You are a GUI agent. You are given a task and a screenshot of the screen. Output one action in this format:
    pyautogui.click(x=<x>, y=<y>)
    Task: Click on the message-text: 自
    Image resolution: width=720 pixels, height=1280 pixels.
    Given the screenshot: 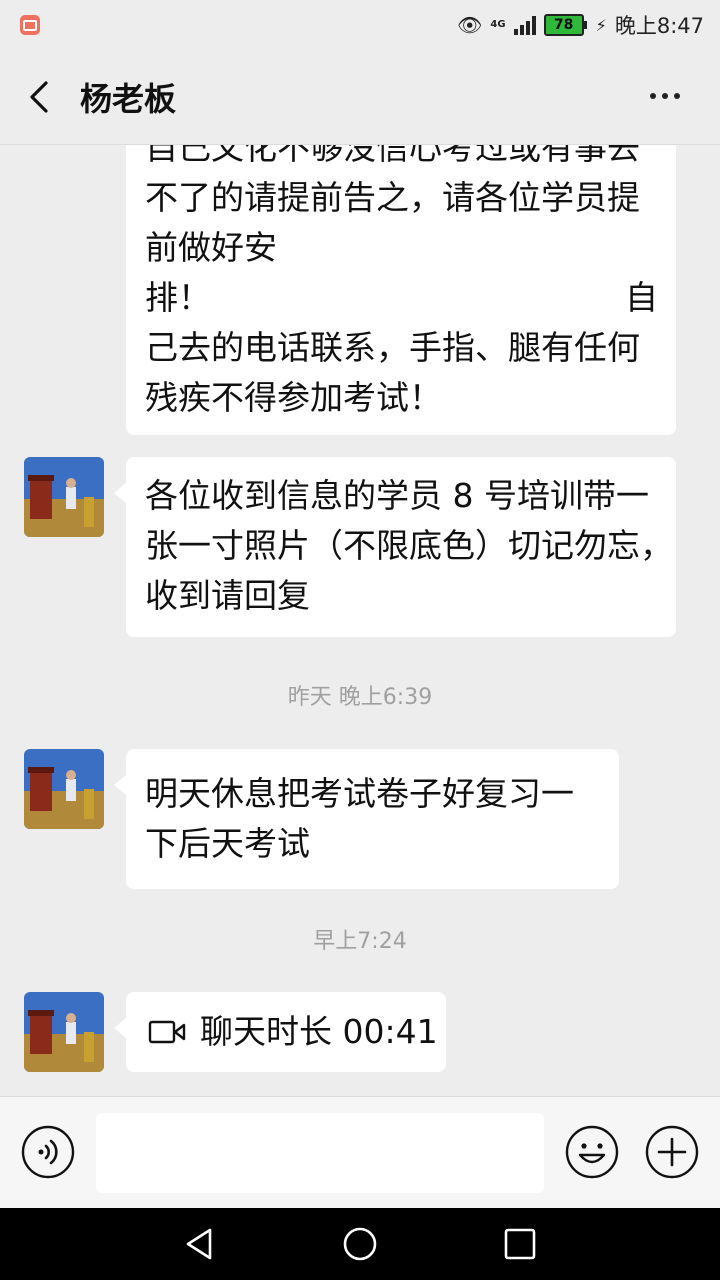 What is the action you would take?
    pyautogui.click(x=641, y=297)
    